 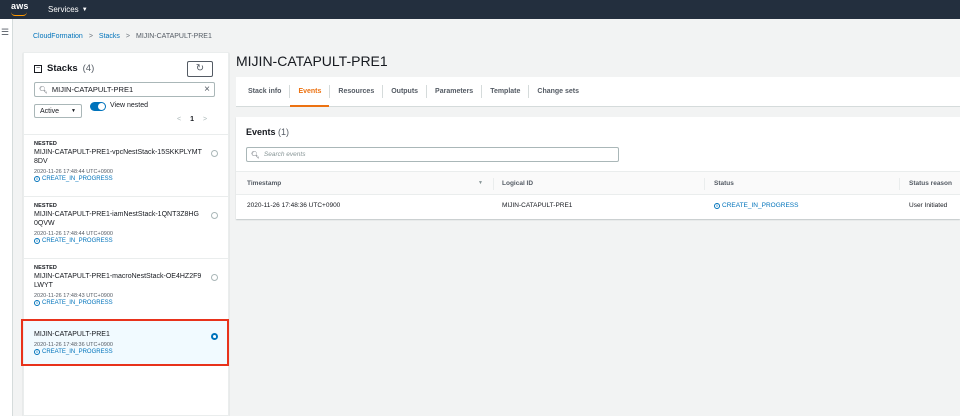 I want to click on view-nested-label: View nested, so click(x=129, y=105).